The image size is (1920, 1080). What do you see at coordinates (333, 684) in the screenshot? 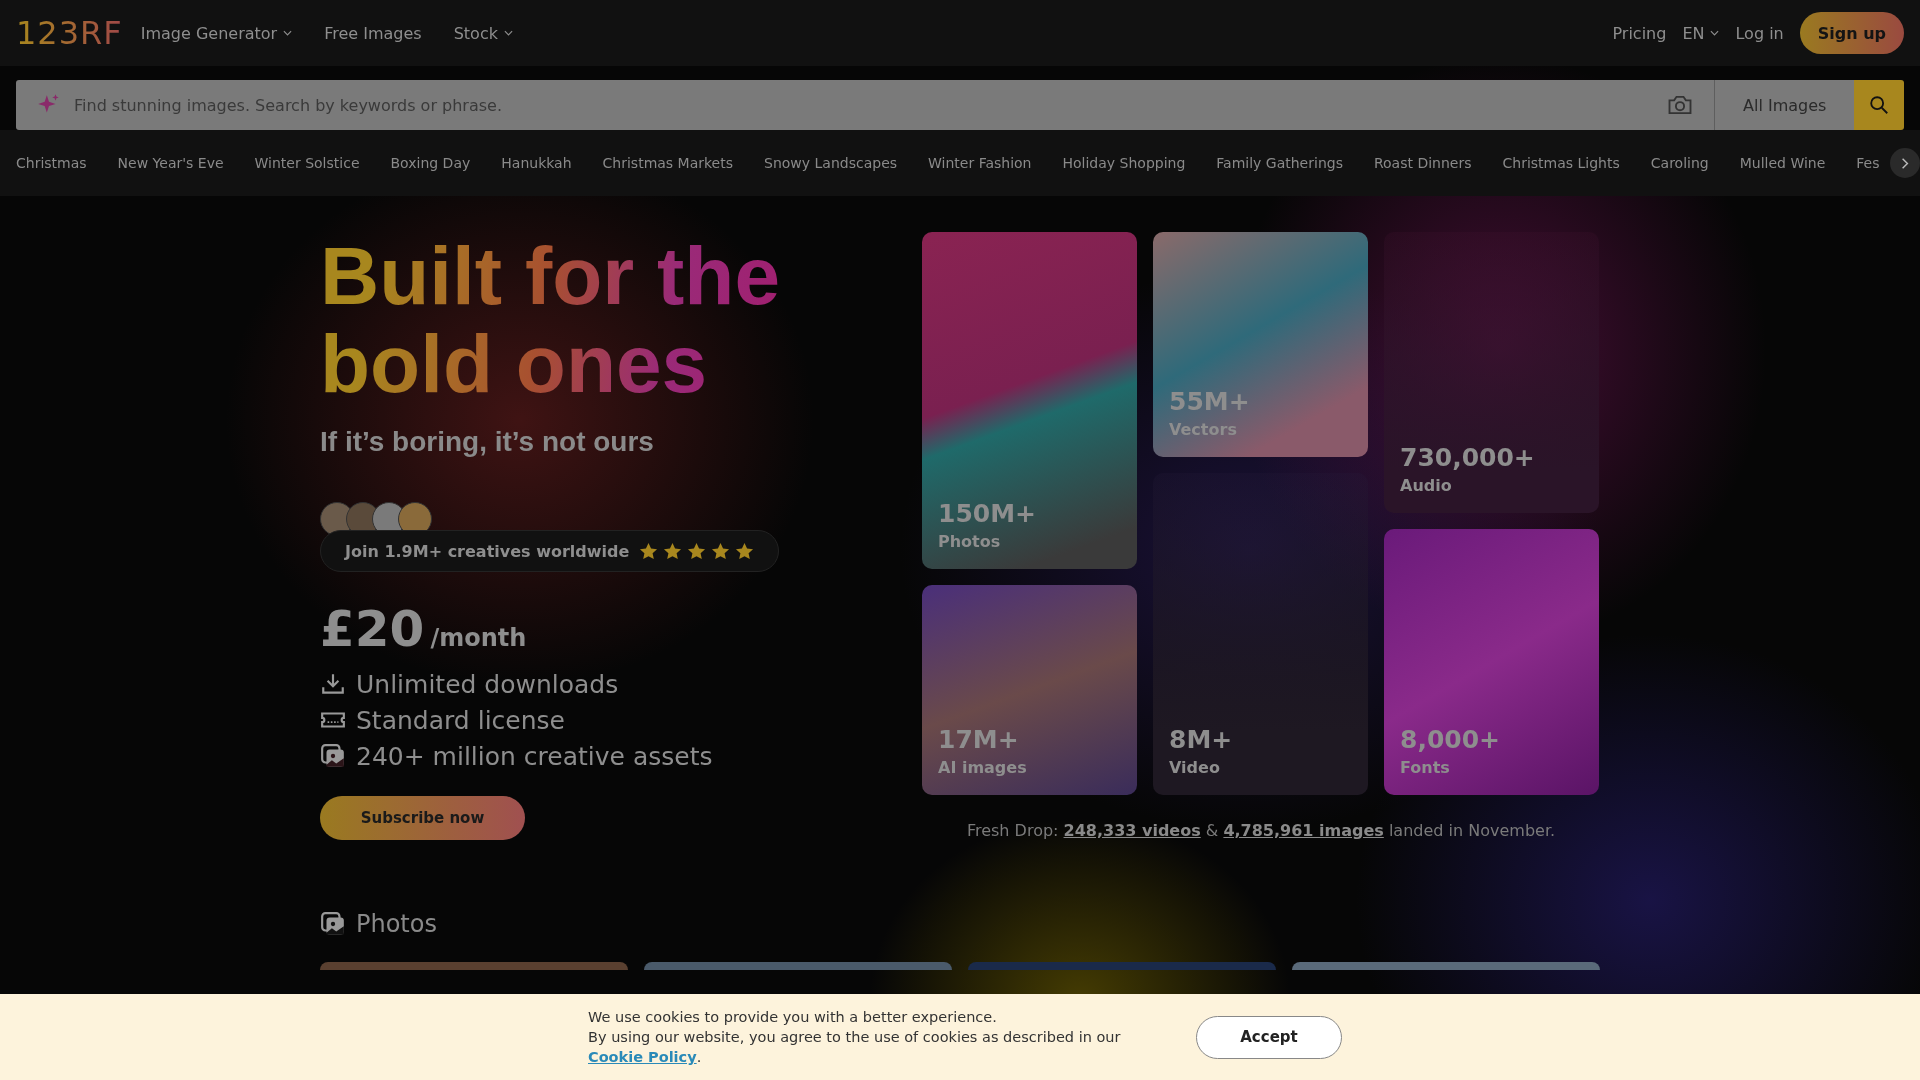
I see `download-icon` at bounding box center [333, 684].